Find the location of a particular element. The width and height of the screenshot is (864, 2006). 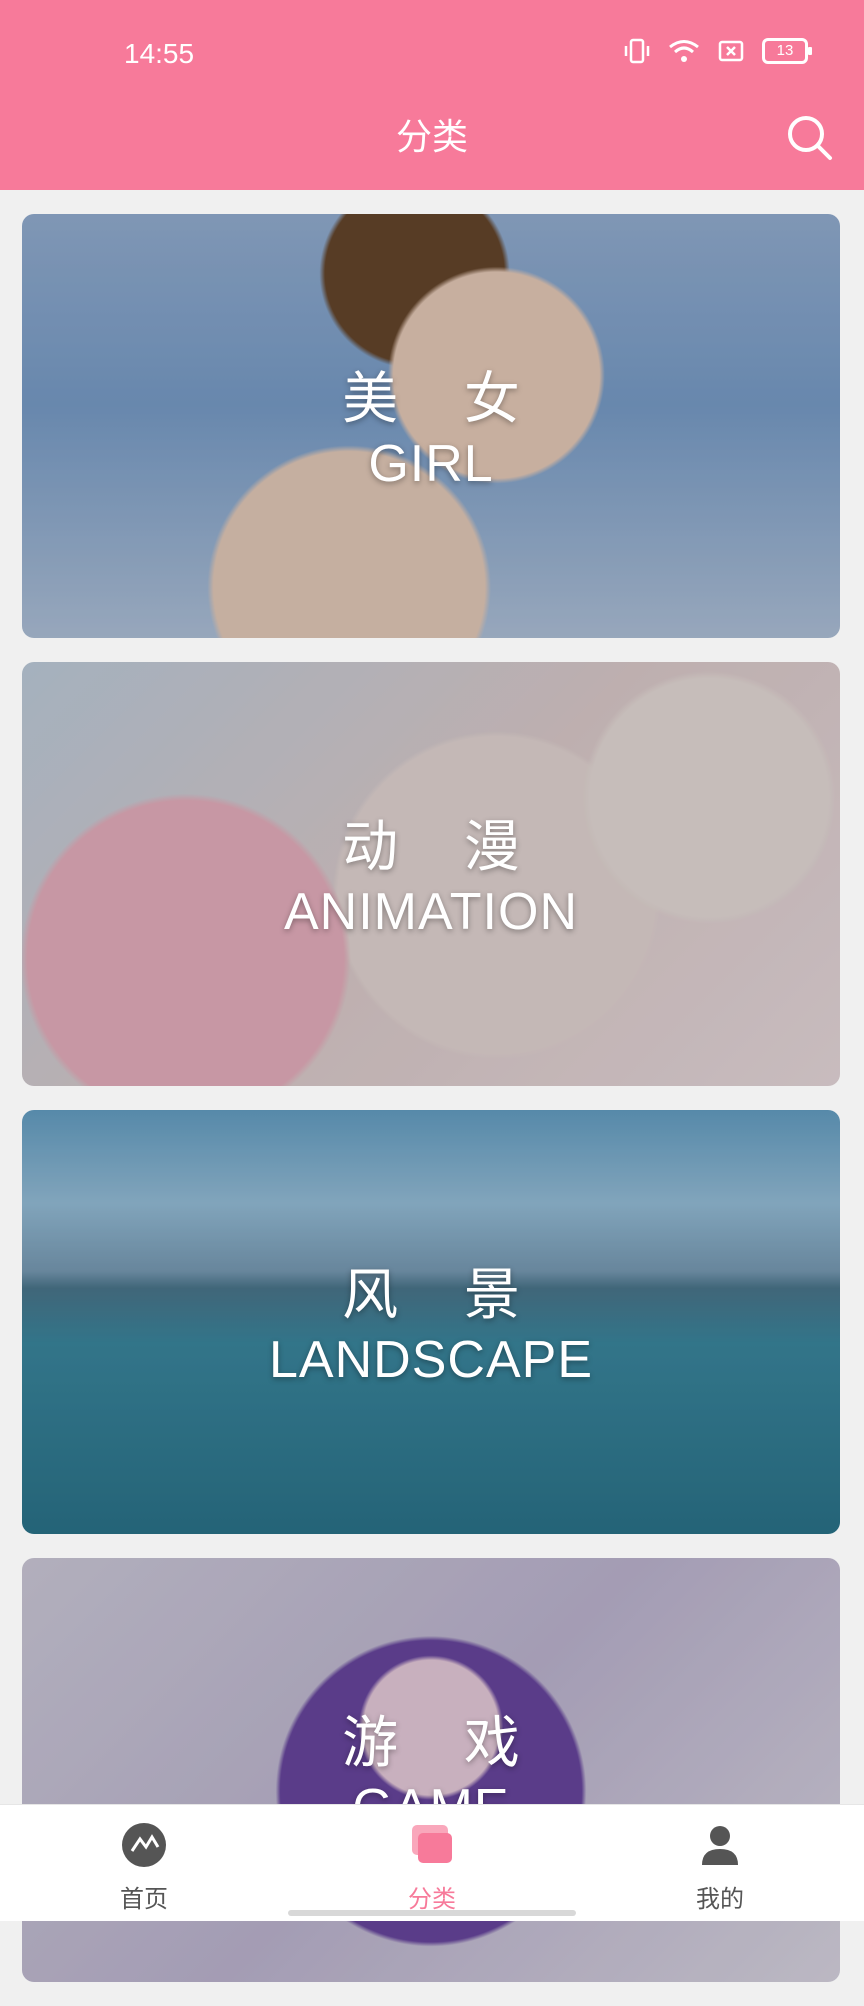

search-icon is located at coordinates (809, 137).